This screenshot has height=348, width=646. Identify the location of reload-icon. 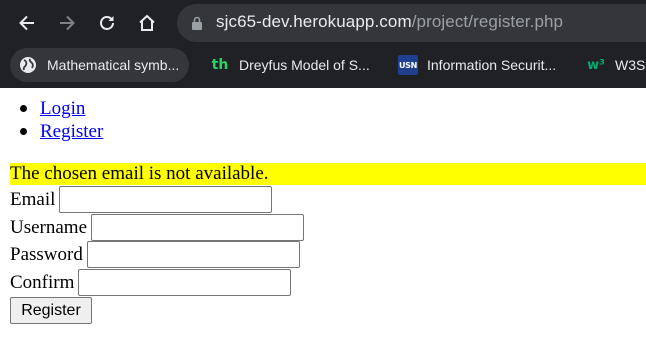
(107, 23).